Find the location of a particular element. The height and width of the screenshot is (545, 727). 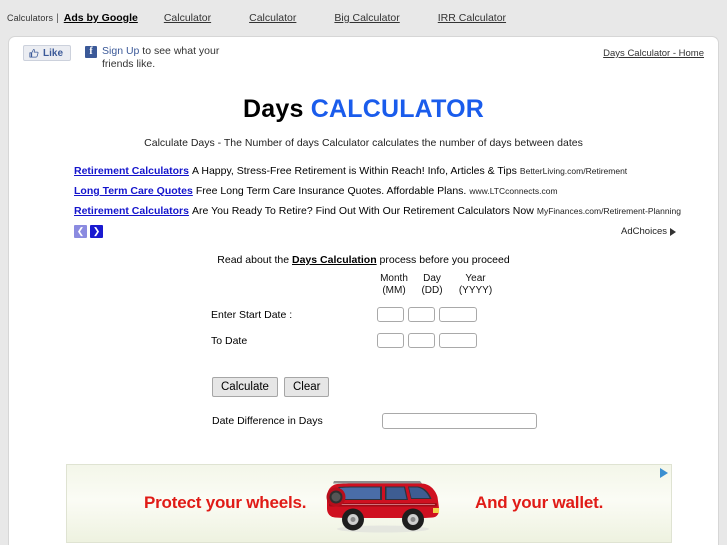

banner-ad: Protect your wheels. And your wallet. is located at coordinates (369, 503).